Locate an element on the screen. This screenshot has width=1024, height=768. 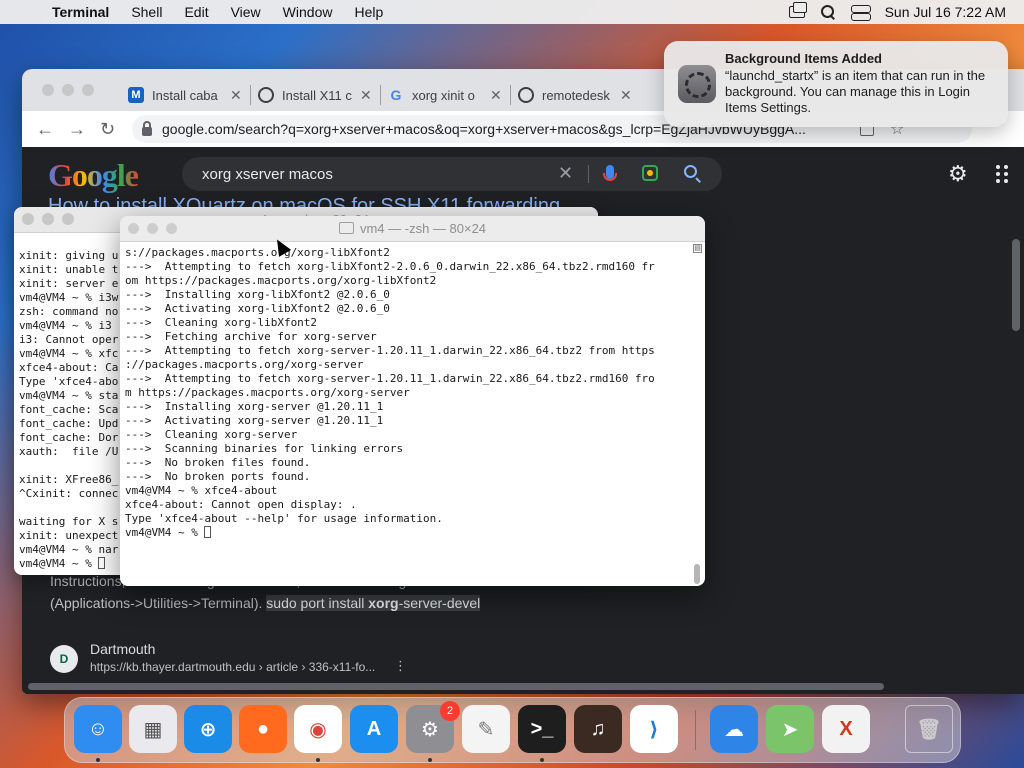
google-g-icon: G is located at coordinates (396, 95).